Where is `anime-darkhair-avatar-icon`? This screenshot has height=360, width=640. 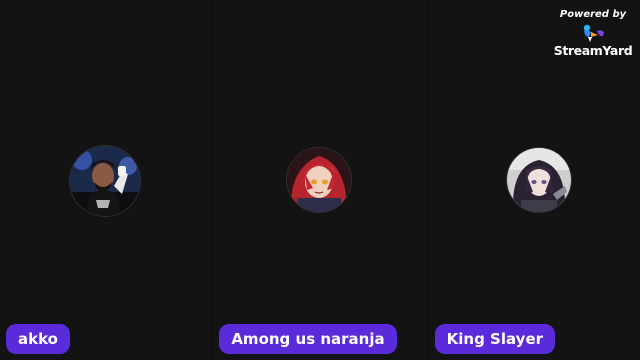
anime-darkhair-avatar-icon is located at coordinates (538, 180).